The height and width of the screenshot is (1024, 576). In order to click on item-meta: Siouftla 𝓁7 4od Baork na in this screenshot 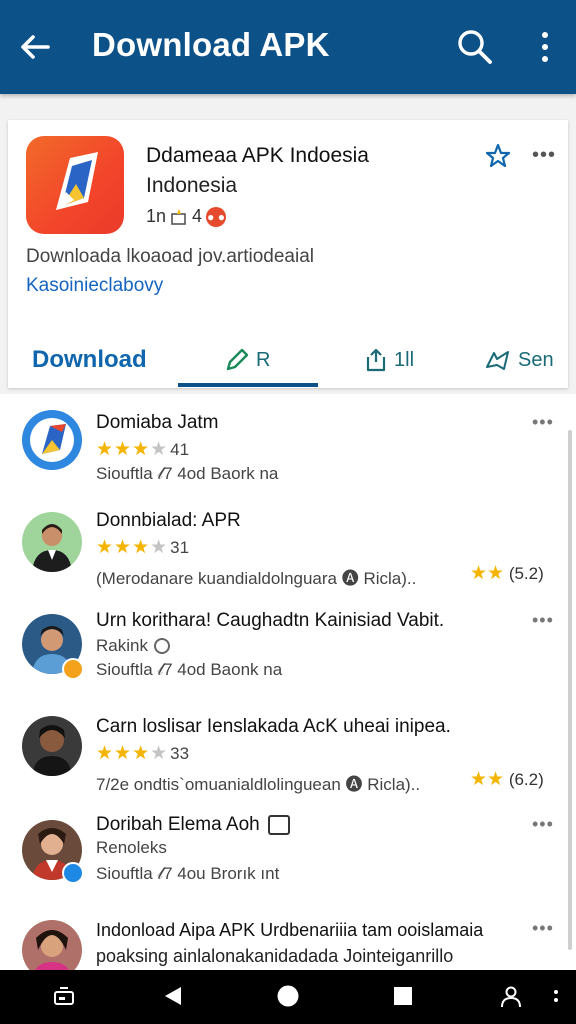, I will do `click(187, 473)`.